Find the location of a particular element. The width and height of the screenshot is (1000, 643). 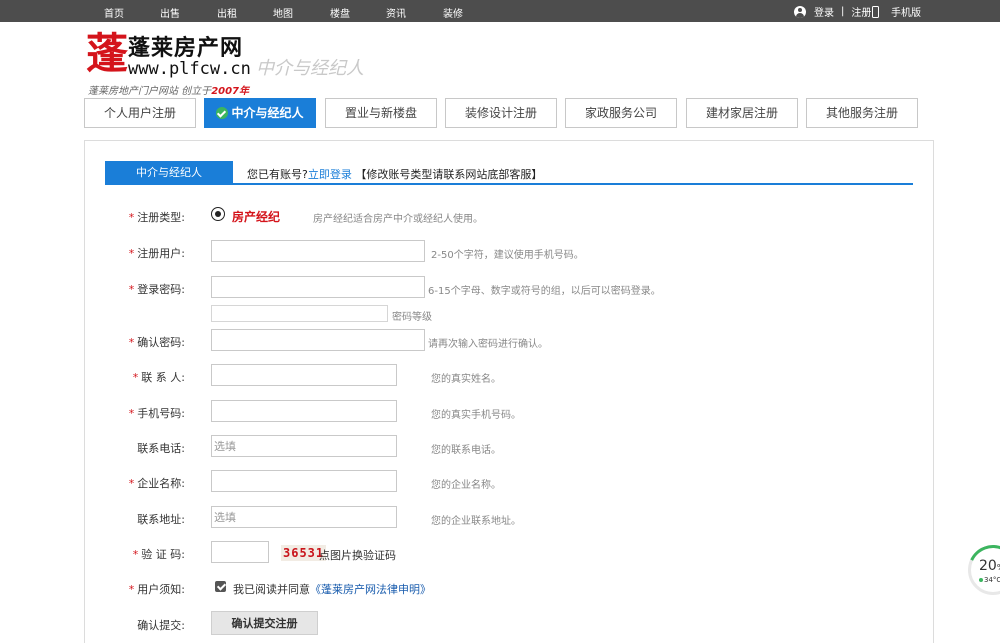

form-tab-underline is located at coordinates (509, 184).